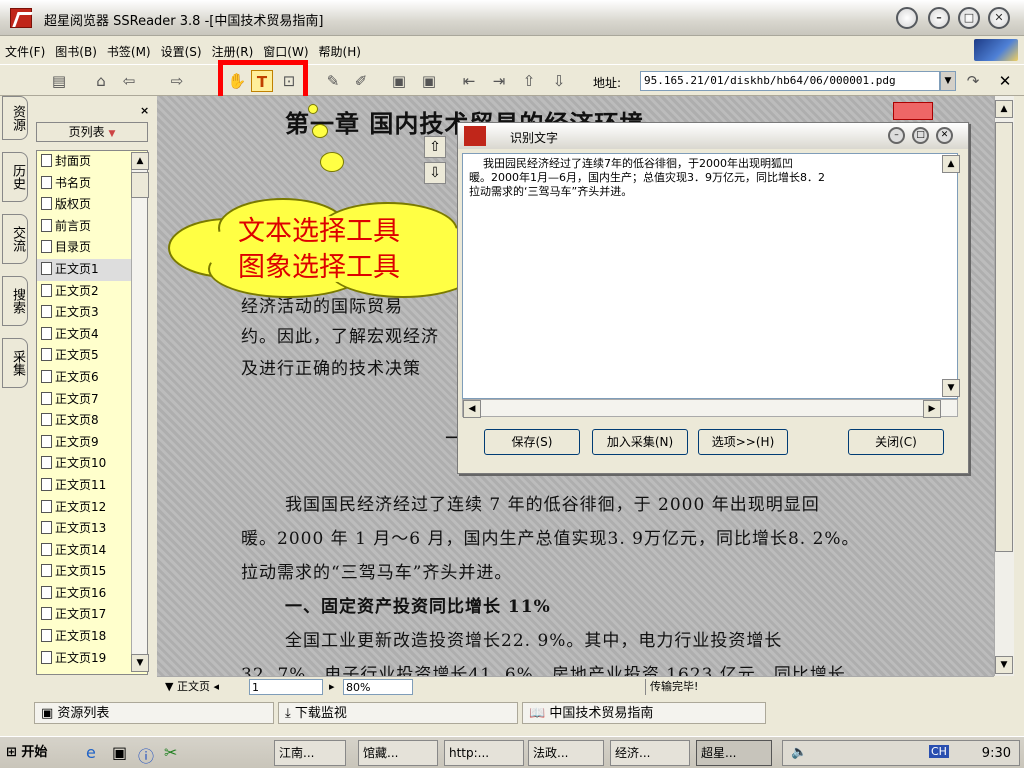 This screenshot has height=768, width=1024. Describe the element at coordinates (319, 231) in the screenshot. I see `callout-line: 文本选择工具` at that location.